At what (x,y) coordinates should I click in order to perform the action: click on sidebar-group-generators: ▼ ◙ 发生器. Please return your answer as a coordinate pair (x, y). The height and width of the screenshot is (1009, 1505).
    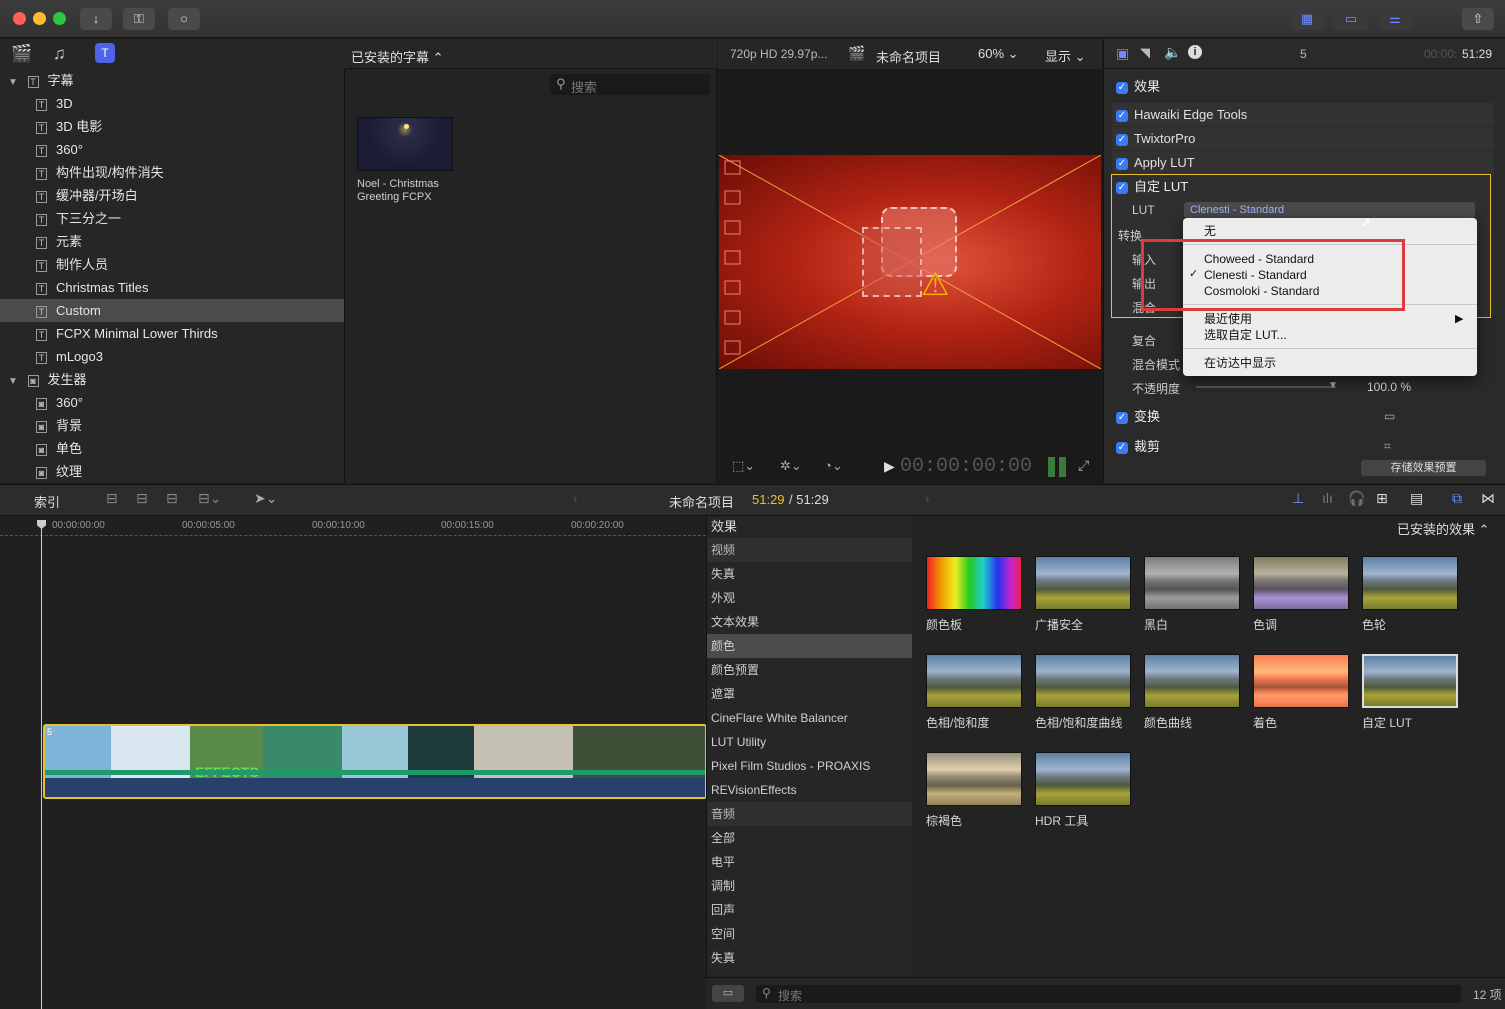
    Looking at the image, I should click on (172, 379).